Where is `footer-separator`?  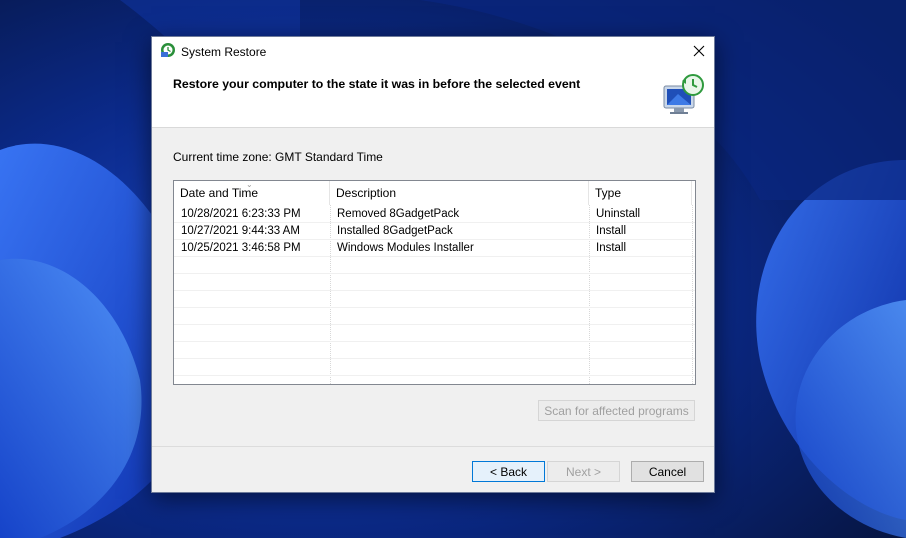 footer-separator is located at coordinates (433, 446).